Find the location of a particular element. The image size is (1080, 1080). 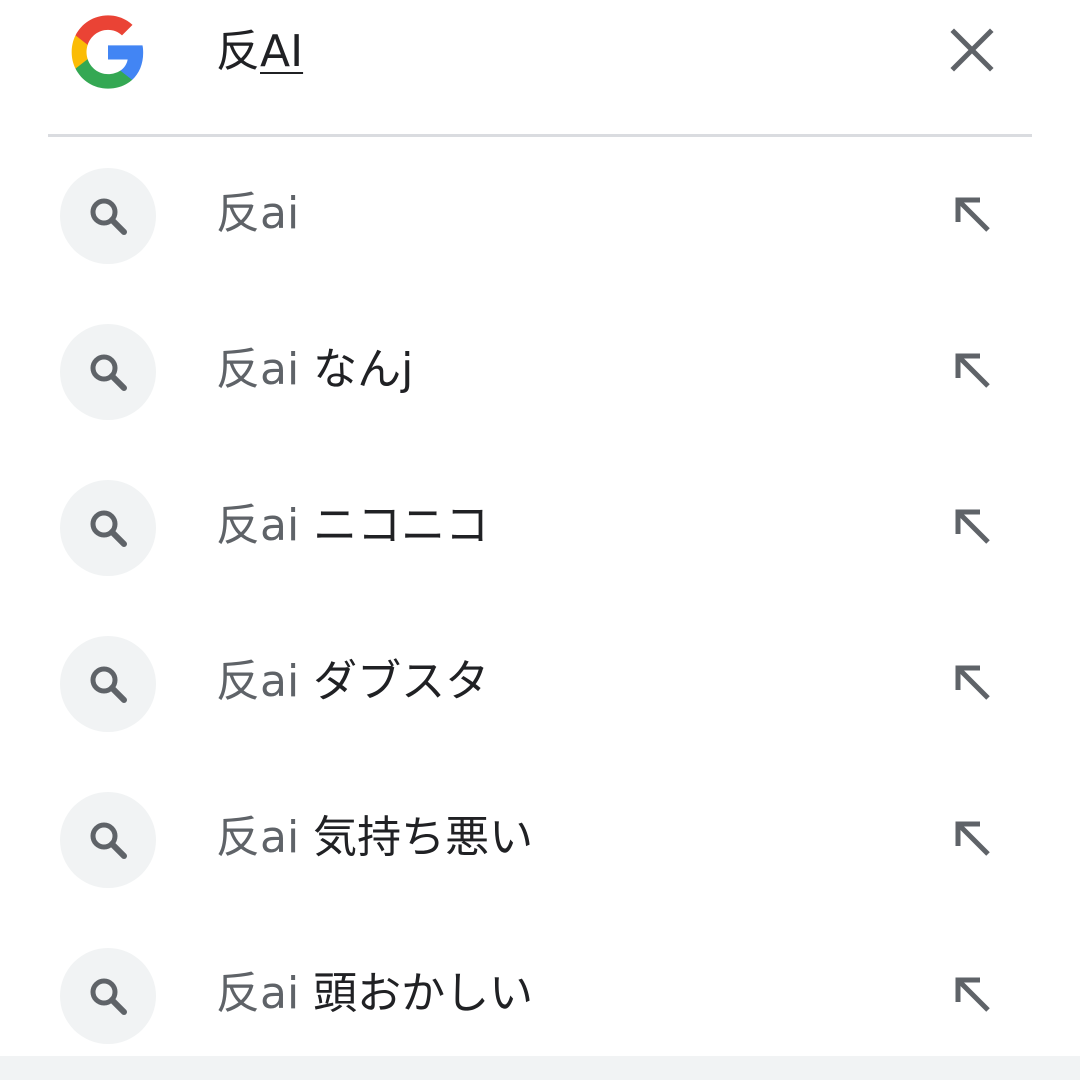

suggestion-item: 反ai ダブスタ is located at coordinates (540, 684).